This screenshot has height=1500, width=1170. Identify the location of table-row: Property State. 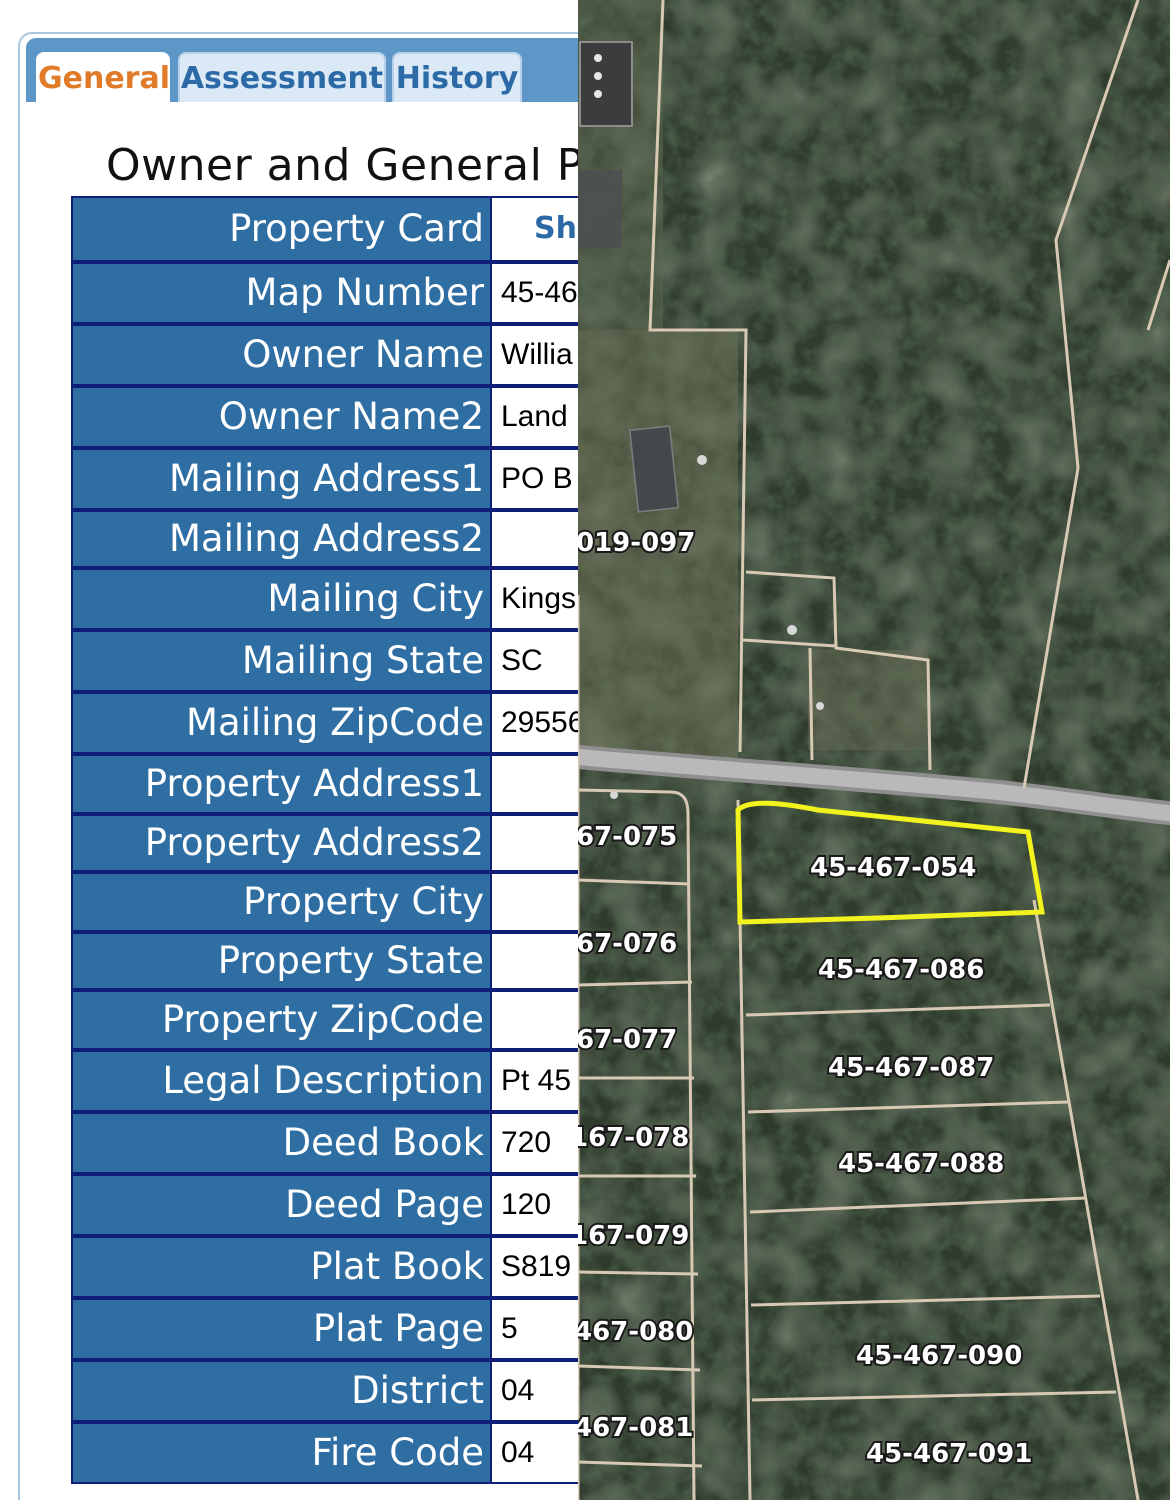
(324, 961).